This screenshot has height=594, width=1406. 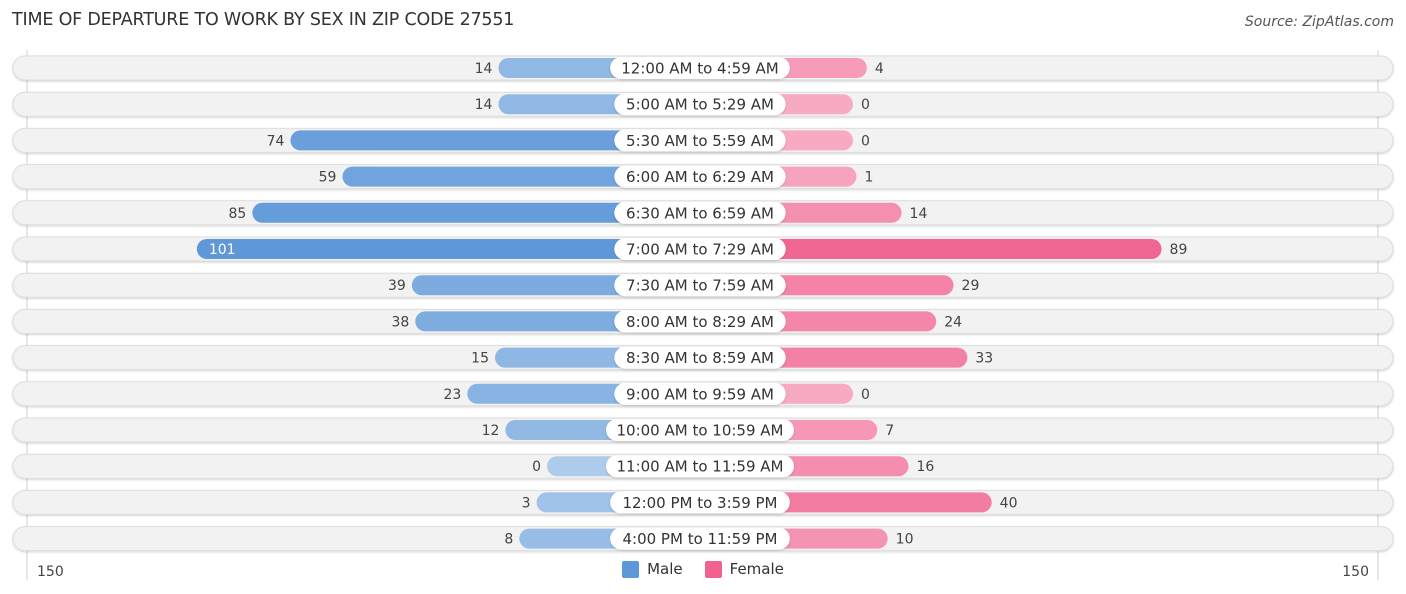 What do you see at coordinates (700, 105) in the screenshot?
I see `category-label: 5:00 AM to 5:29 AM` at bounding box center [700, 105].